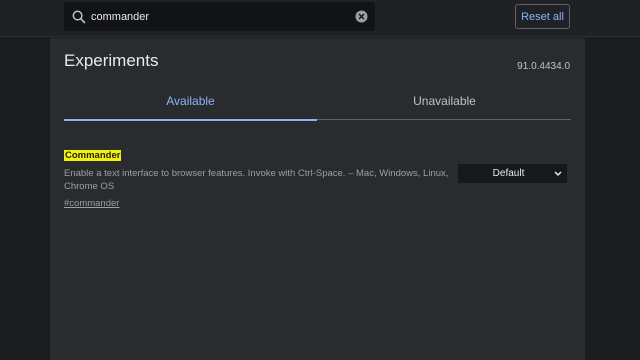 This screenshot has width=640, height=360. Describe the element at coordinates (508, 173) in the screenshot. I see `select-value: Default` at that location.